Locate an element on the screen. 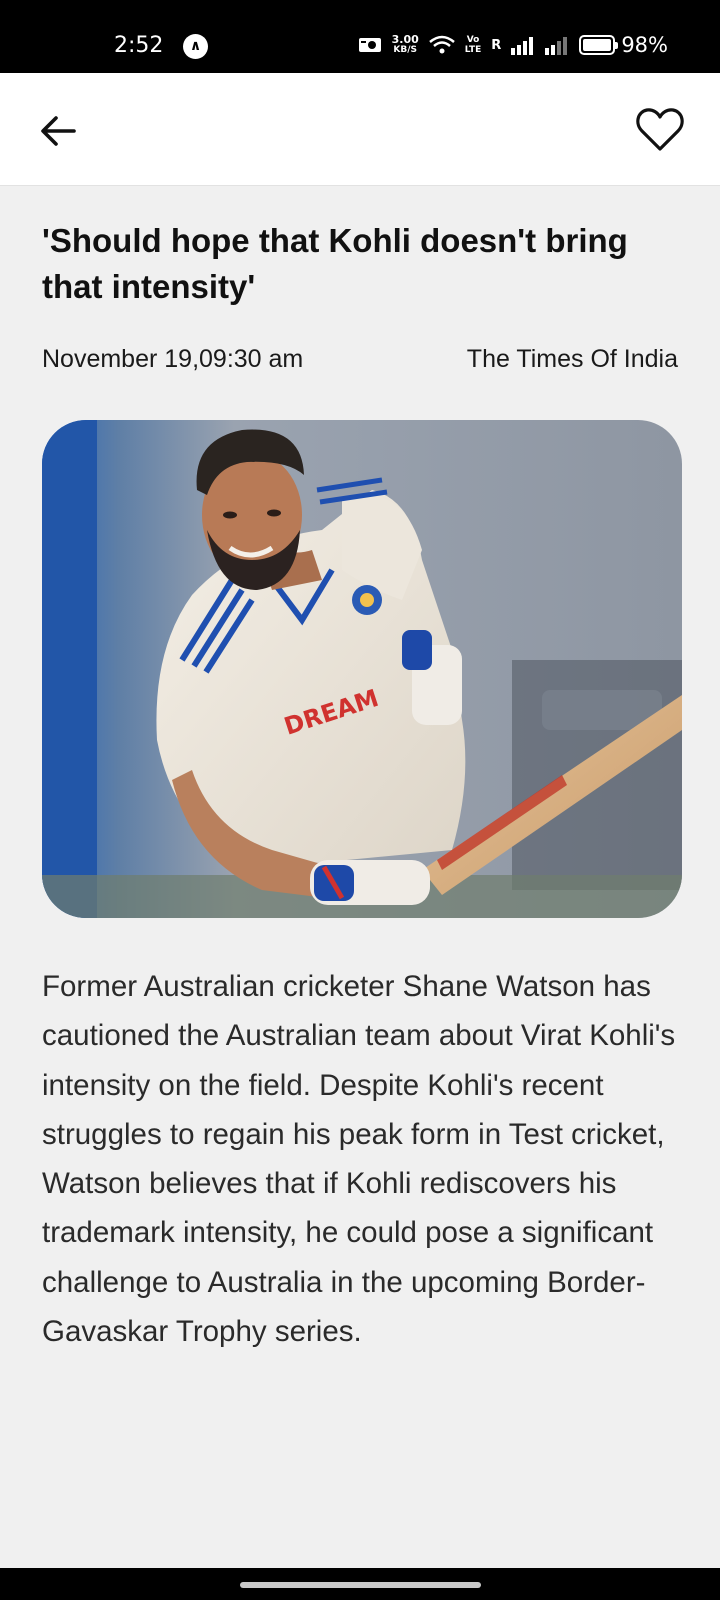 This screenshot has height=1600, width=720. battery-fill is located at coordinates (597, 45).